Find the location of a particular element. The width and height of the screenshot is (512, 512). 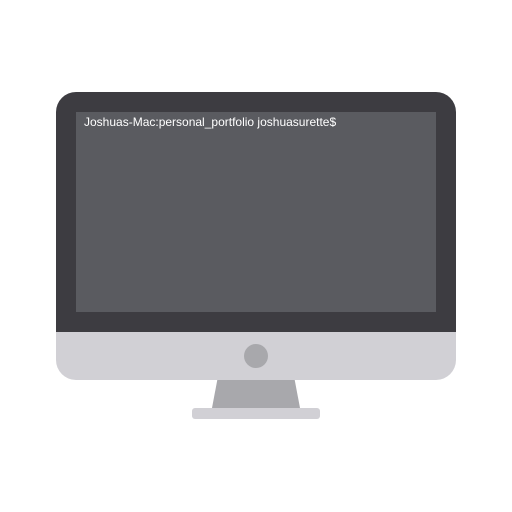

monitor-stand-base is located at coordinates (256, 413).